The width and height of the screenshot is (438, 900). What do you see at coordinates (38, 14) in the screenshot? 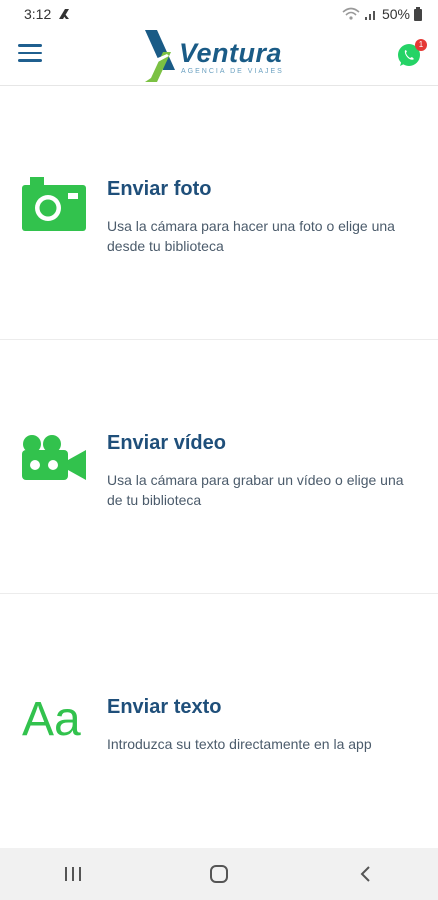
I see `status-time: 3:12` at bounding box center [38, 14].